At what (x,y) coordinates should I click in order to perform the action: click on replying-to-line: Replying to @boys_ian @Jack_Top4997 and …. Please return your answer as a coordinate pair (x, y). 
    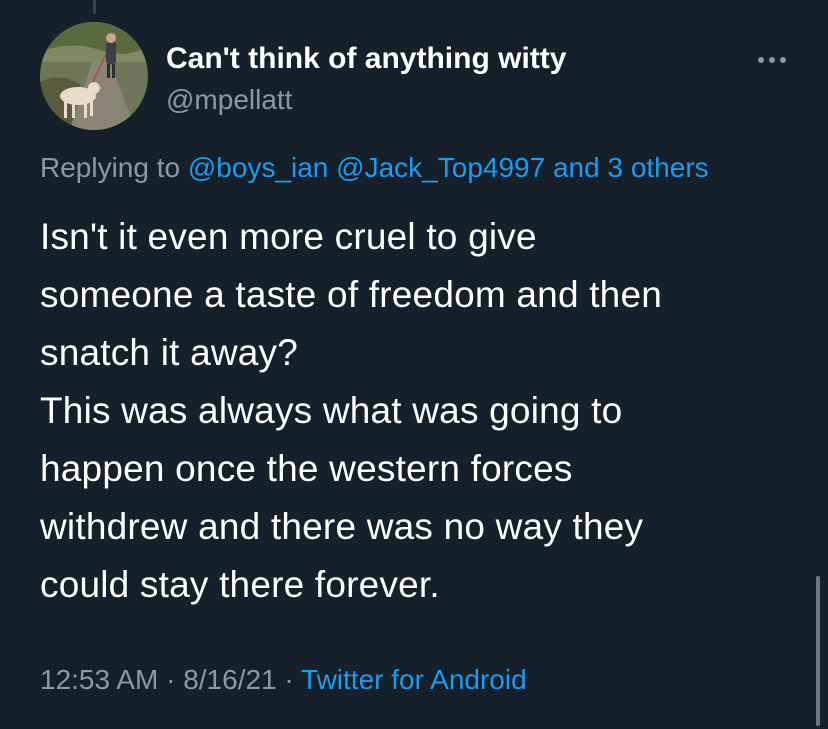
    Looking at the image, I should click on (374, 168).